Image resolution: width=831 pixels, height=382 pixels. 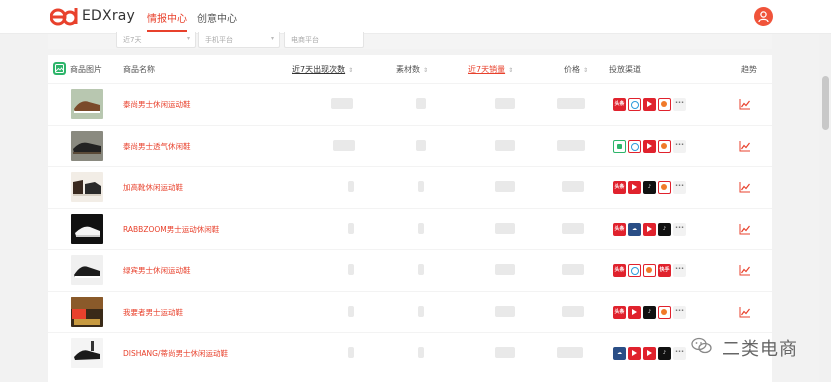 What do you see at coordinates (132, 40) in the screenshot?
I see `time-range-value: 近7天` at bounding box center [132, 40].